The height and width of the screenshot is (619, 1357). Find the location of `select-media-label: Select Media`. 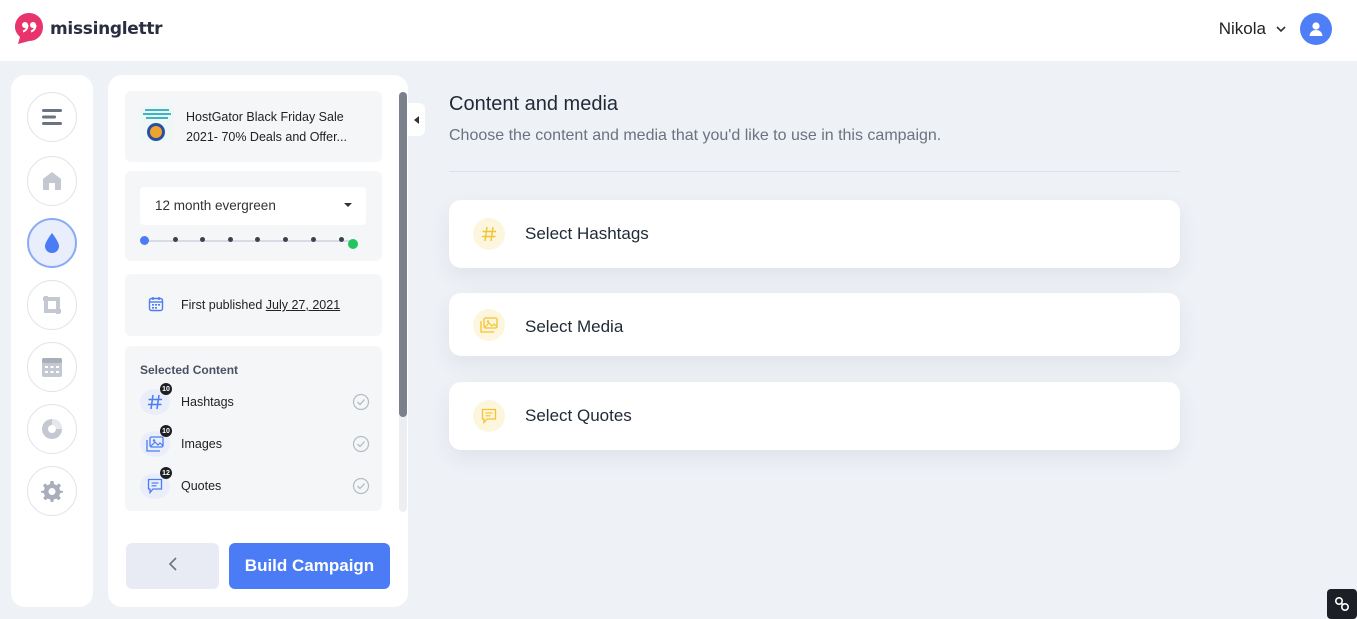

select-media-label: Select Media is located at coordinates (574, 326).